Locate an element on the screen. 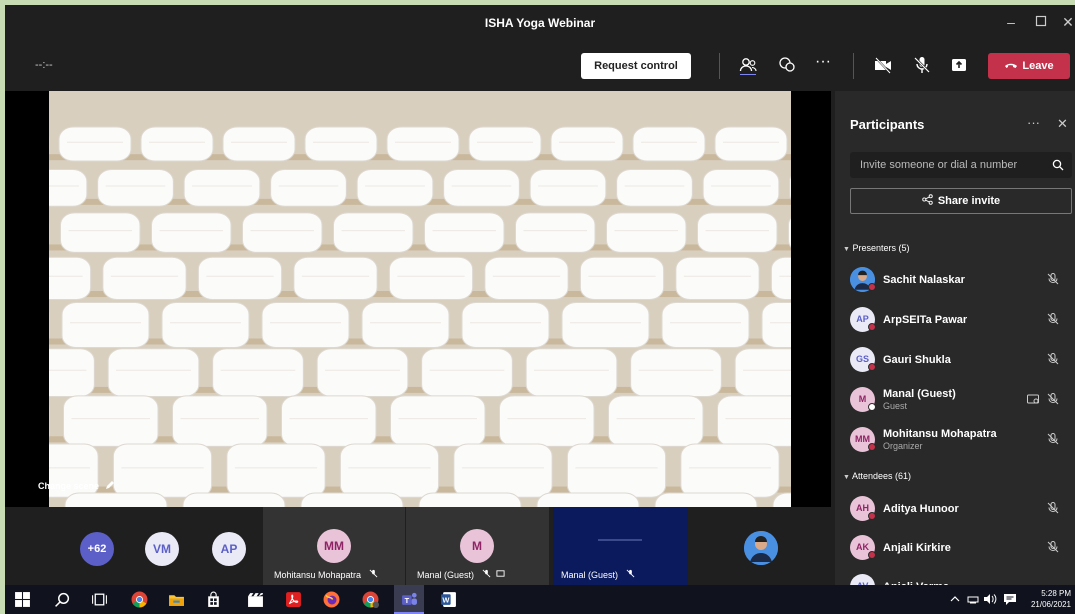 The image size is (1075, 614). avatar-ap: AP is located at coordinates (229, 549).